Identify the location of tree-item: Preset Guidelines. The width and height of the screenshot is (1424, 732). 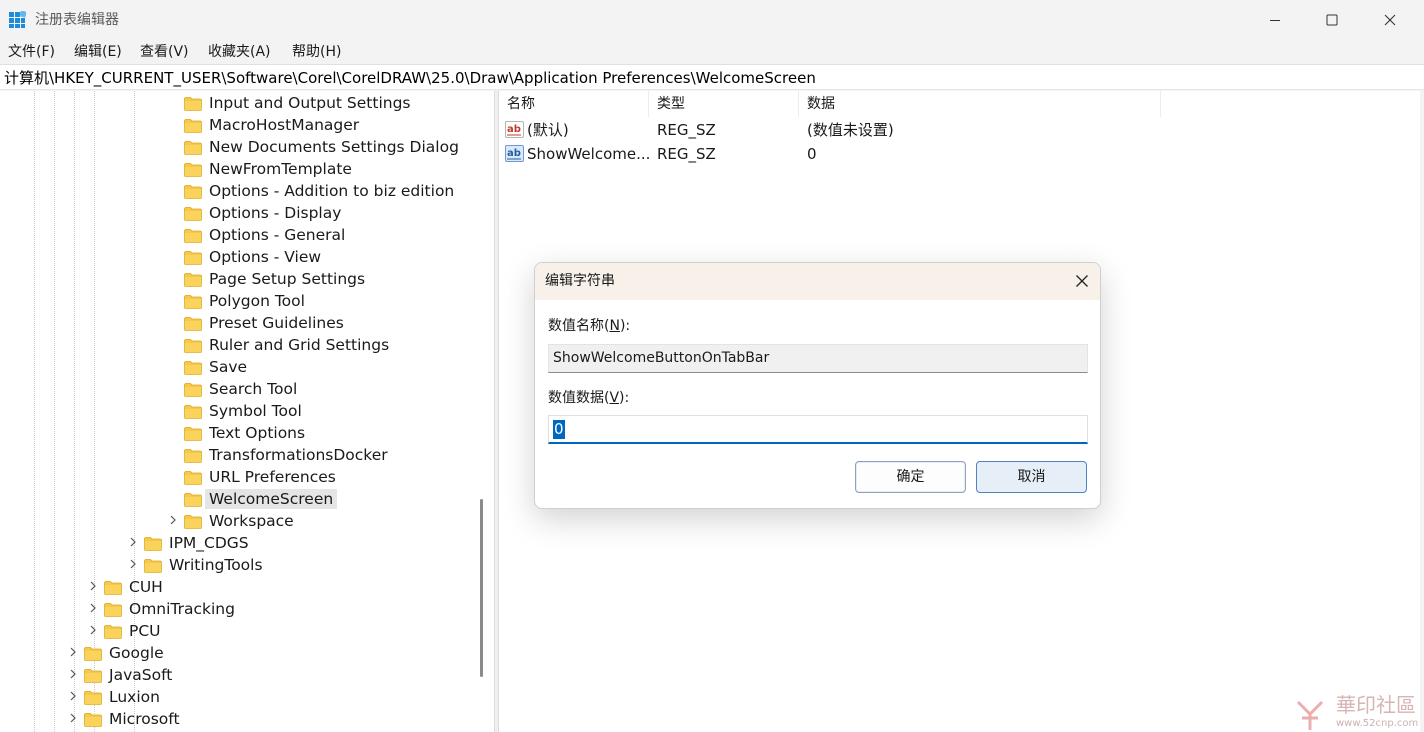
(235, 323).